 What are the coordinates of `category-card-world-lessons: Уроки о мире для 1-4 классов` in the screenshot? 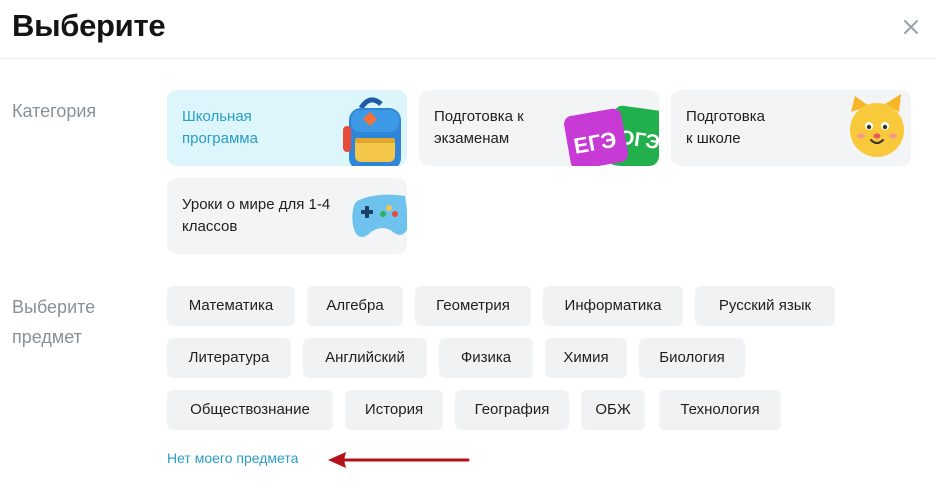 It's located at (287, 216).